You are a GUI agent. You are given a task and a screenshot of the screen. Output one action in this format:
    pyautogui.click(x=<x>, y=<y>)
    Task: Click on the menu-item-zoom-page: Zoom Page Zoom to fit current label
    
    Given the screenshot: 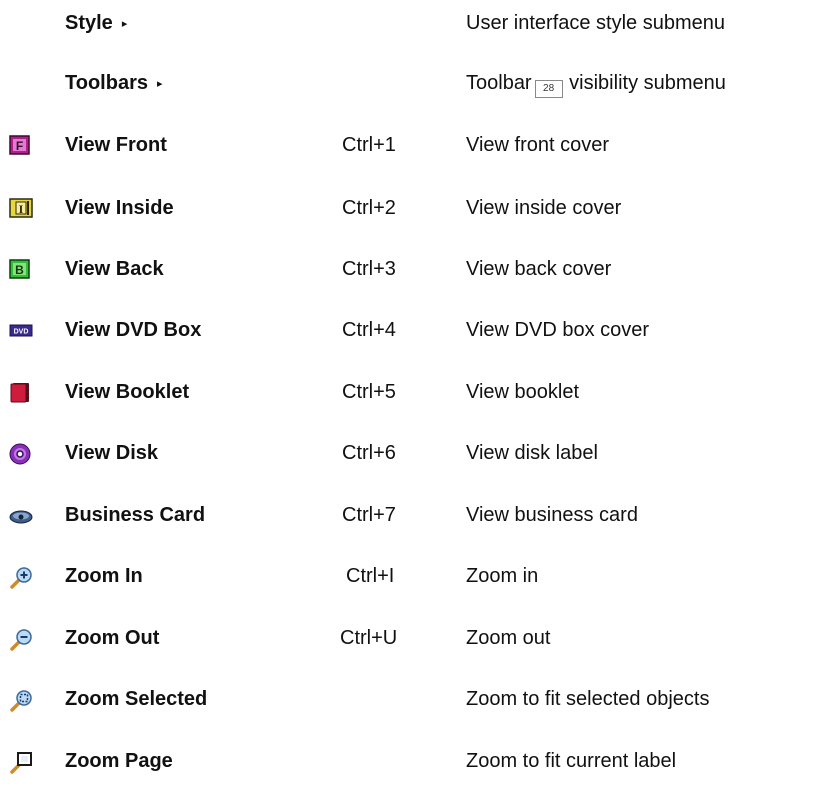 What is the action you would take?
    pyautogui.click(x=410, y=761)
    